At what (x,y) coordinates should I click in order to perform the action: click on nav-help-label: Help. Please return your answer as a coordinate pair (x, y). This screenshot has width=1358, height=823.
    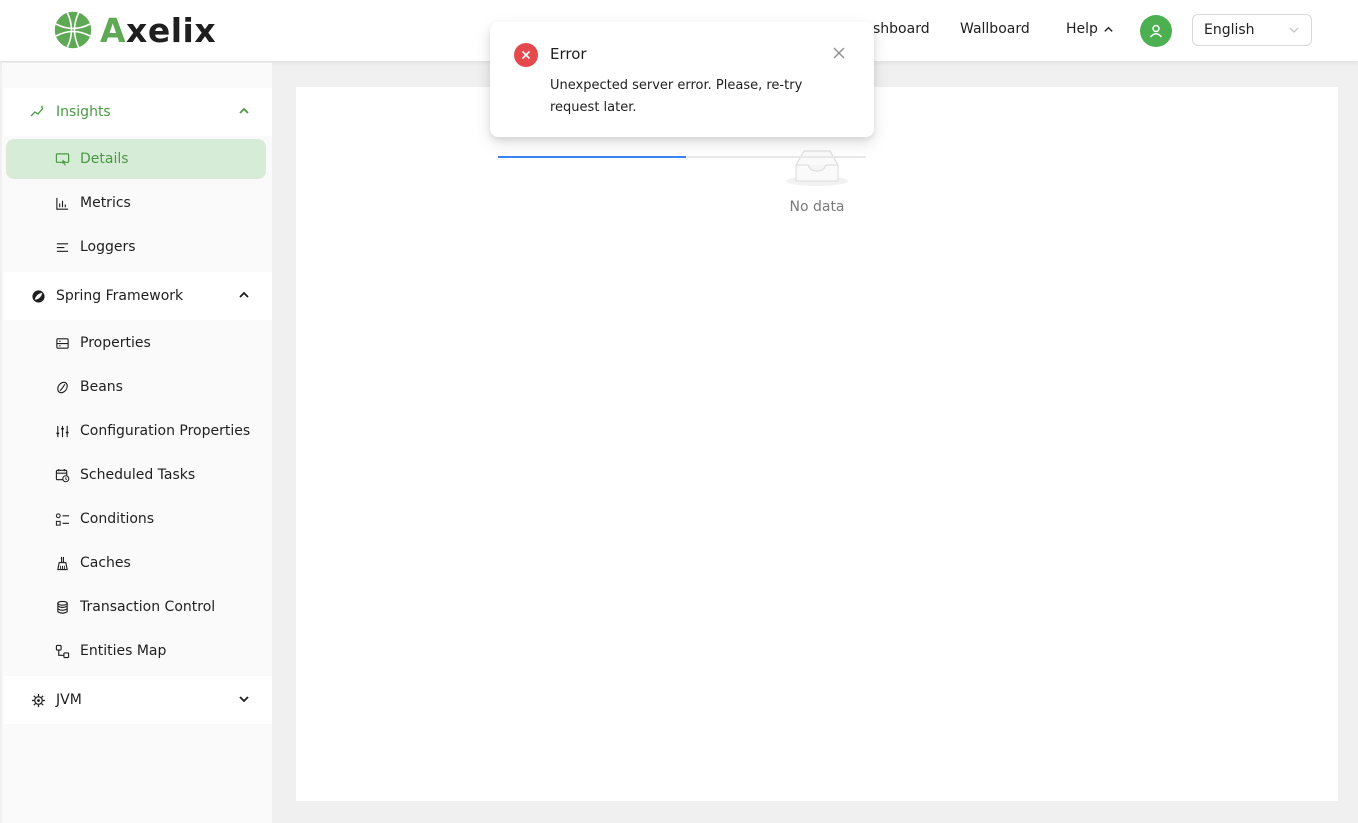
    Looking at the image, I should click on (1082, 29).